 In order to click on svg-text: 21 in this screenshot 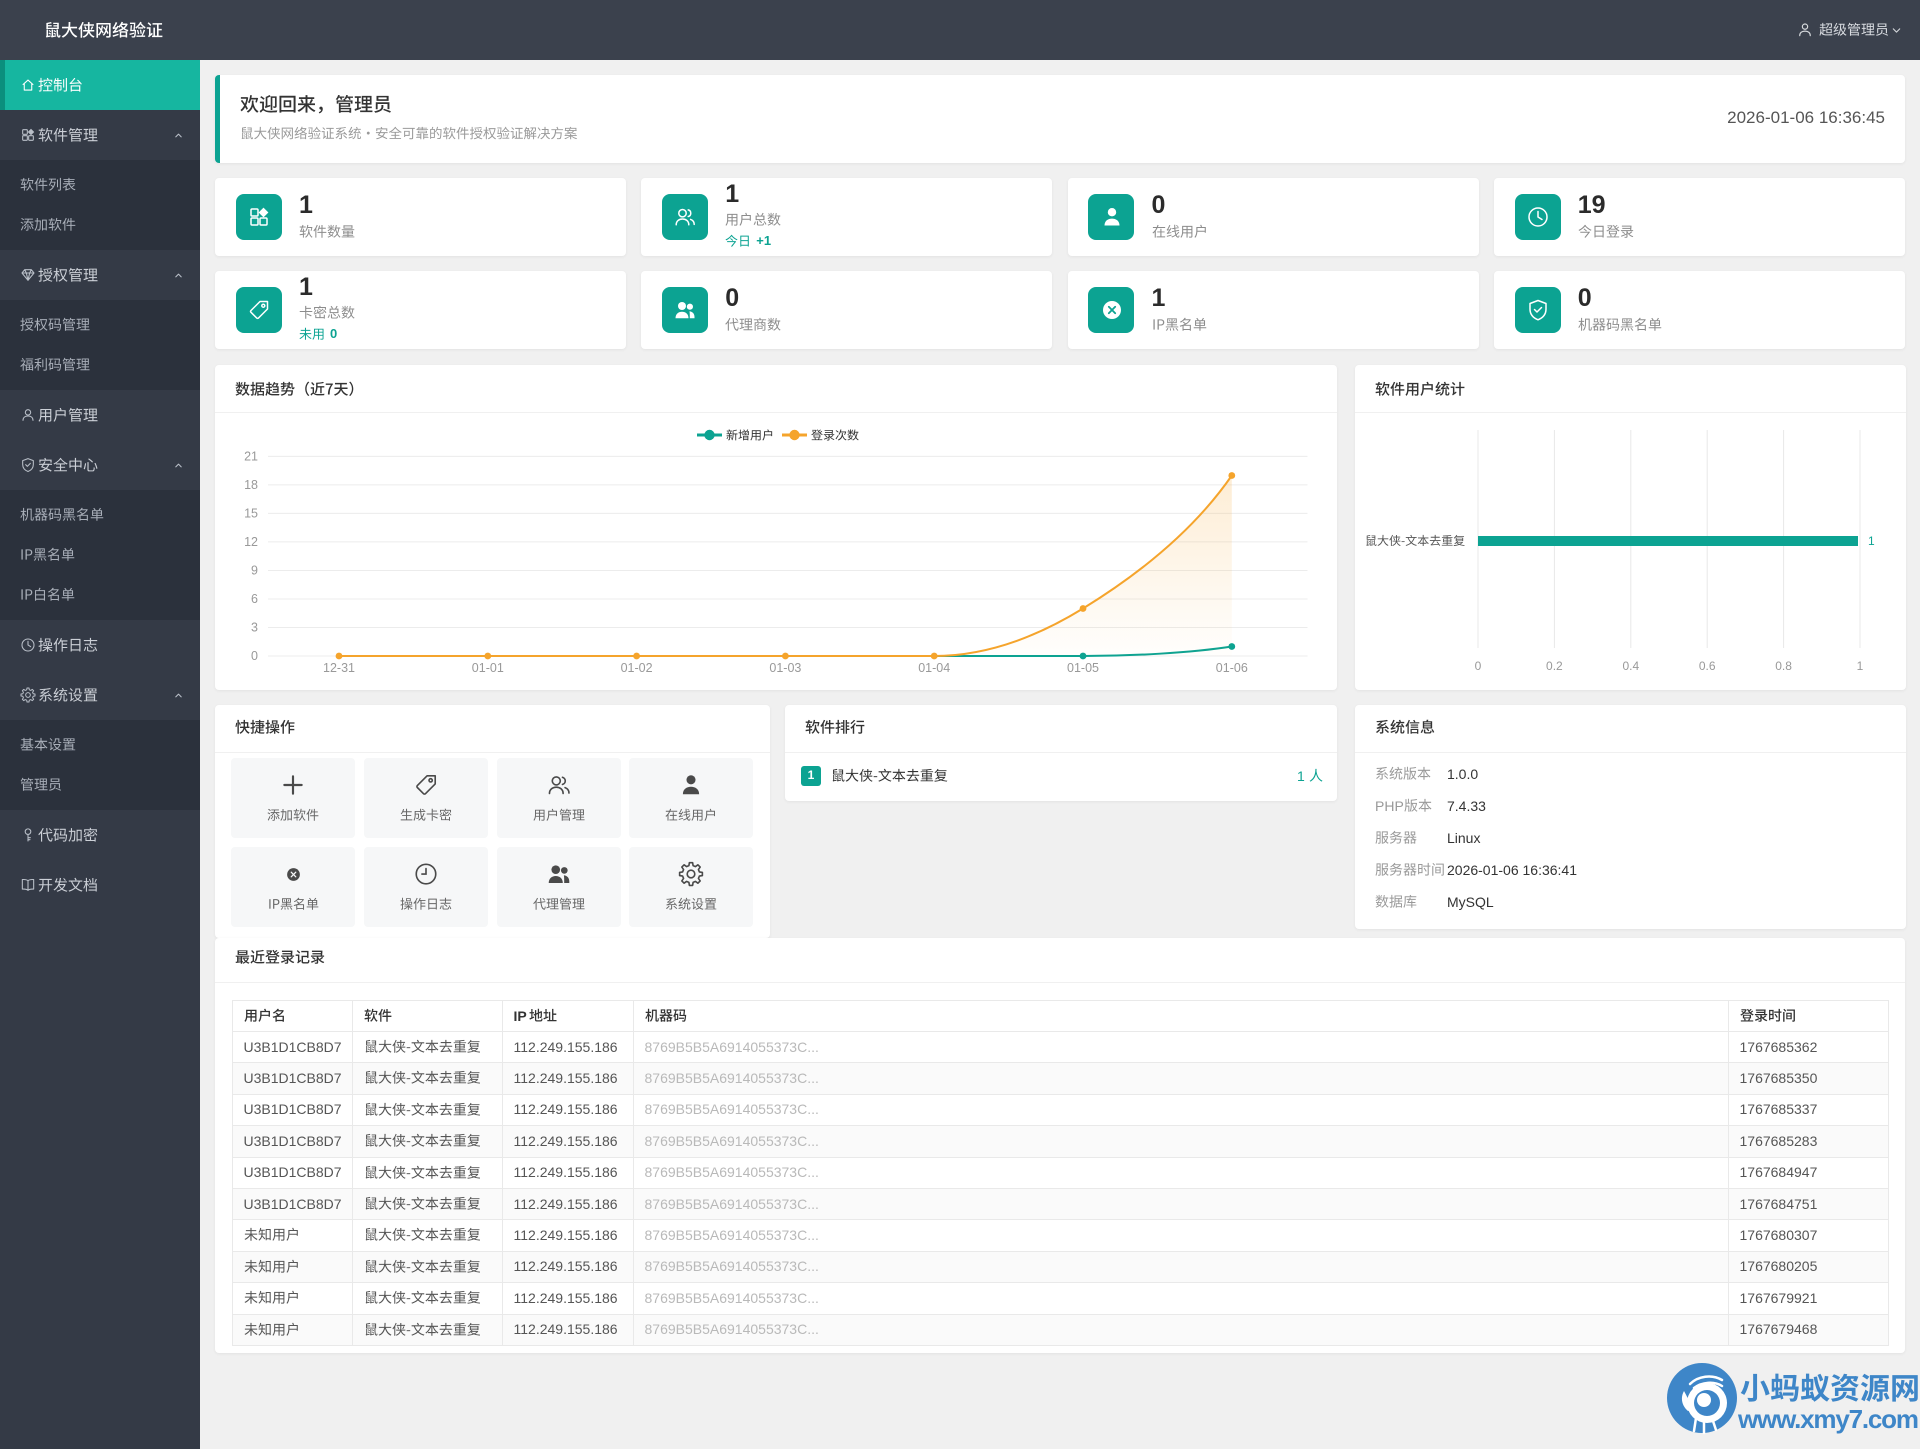, I will do `click(251, 456)`.